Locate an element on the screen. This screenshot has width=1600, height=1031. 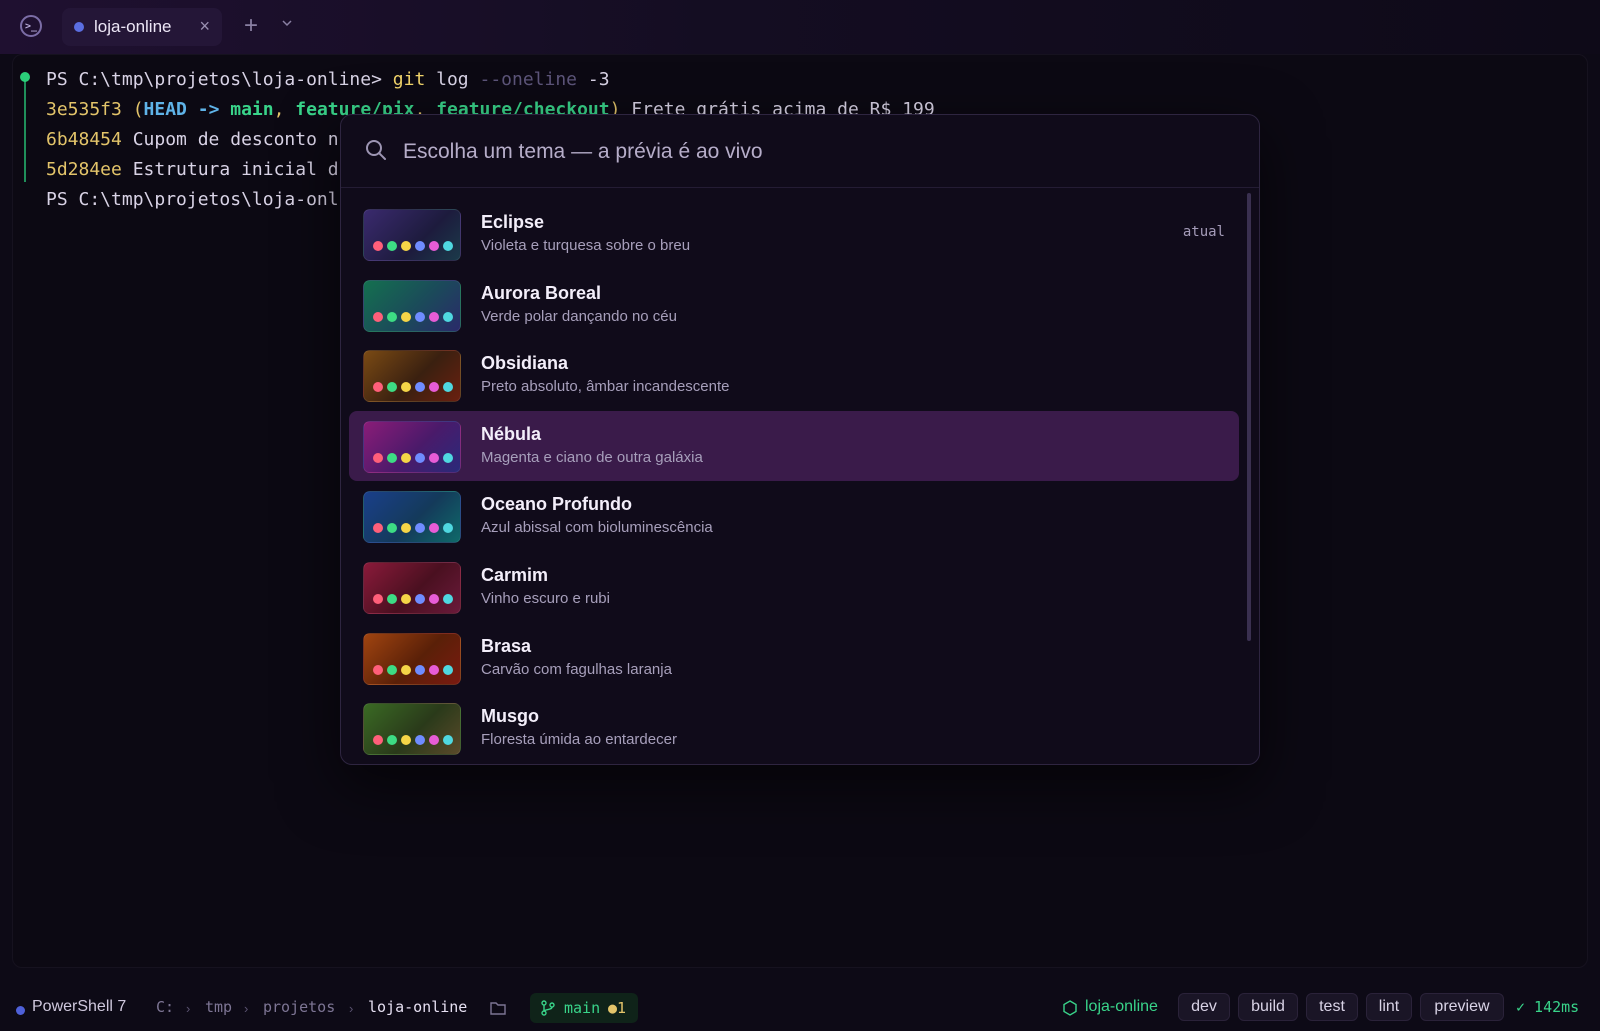
commit-hash: 5d284ee is located at coordinates (84, 169).